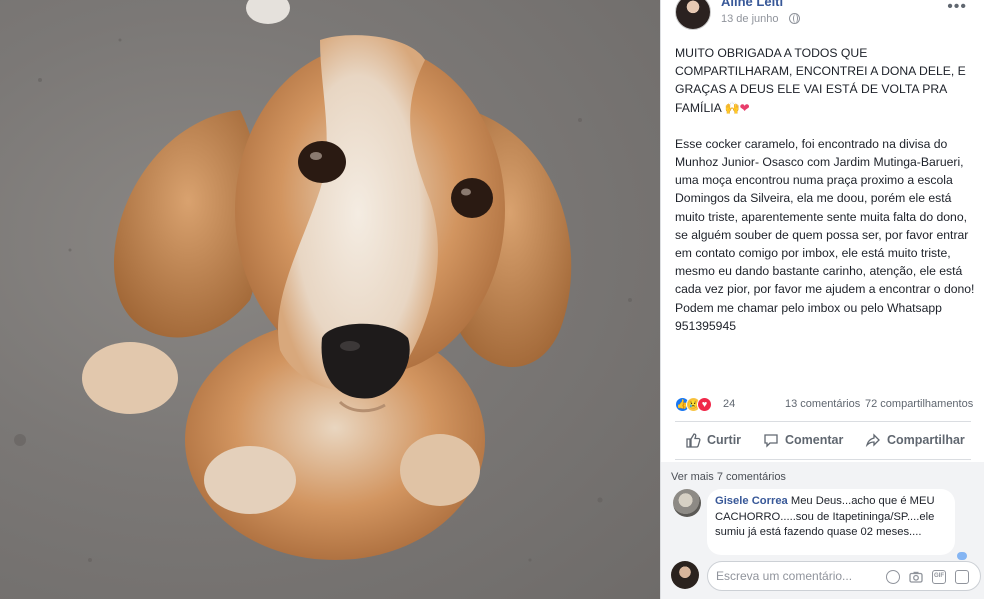  I want to click on shares-count: 72 compartilhamentos, so click(919, 404).